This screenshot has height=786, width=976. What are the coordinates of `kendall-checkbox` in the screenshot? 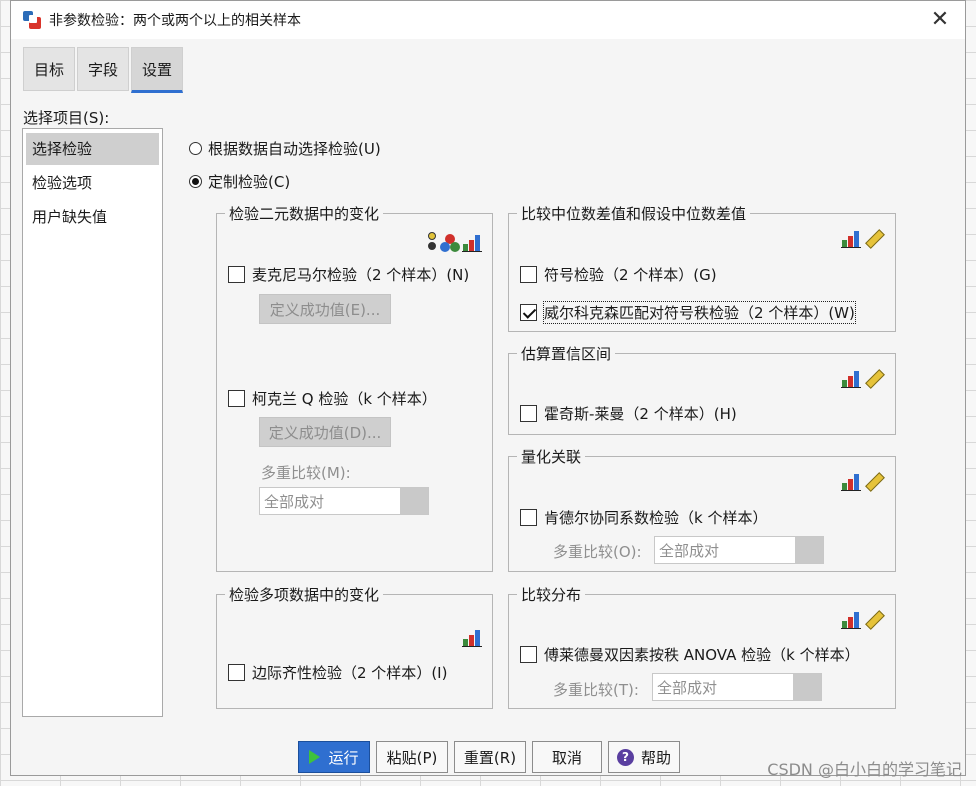 It's located at (528, 517).